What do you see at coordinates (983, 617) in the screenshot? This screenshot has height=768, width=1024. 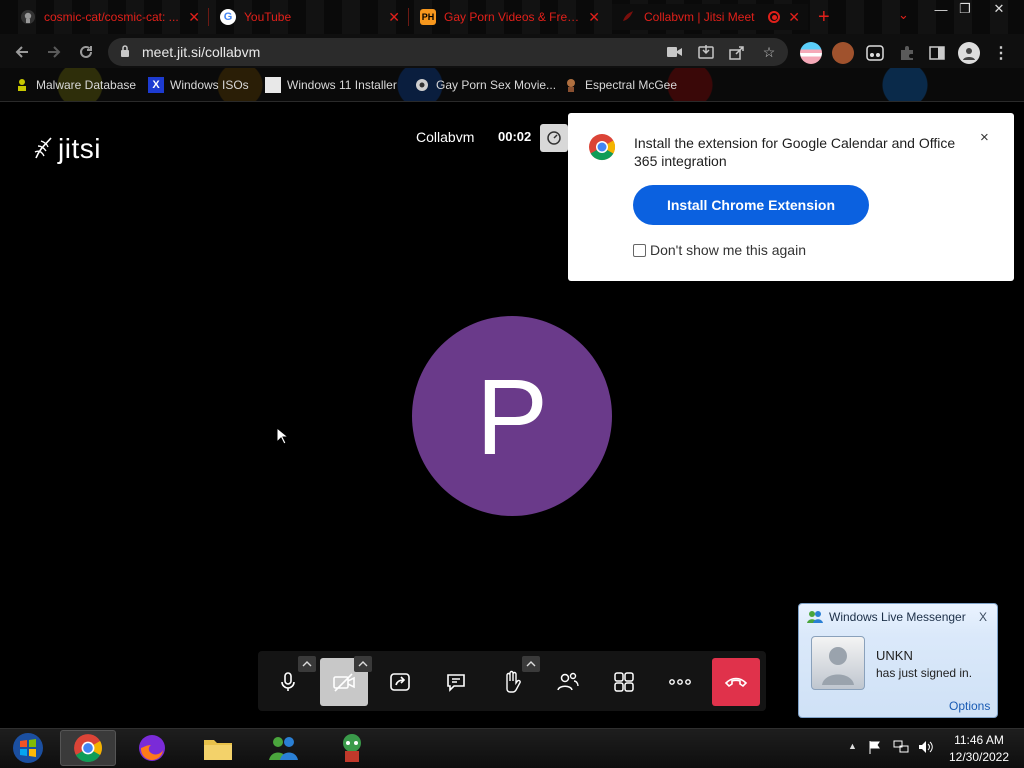 I see `messenger-close-button: X` at bounding box center [983, 617].